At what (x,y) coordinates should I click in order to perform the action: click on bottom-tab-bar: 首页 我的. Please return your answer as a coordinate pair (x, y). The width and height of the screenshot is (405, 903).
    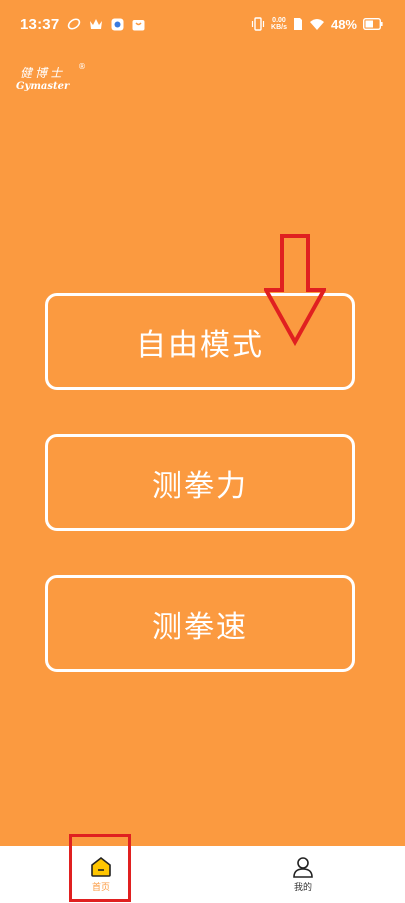
    Looking at the image, I should click on (202, 874).